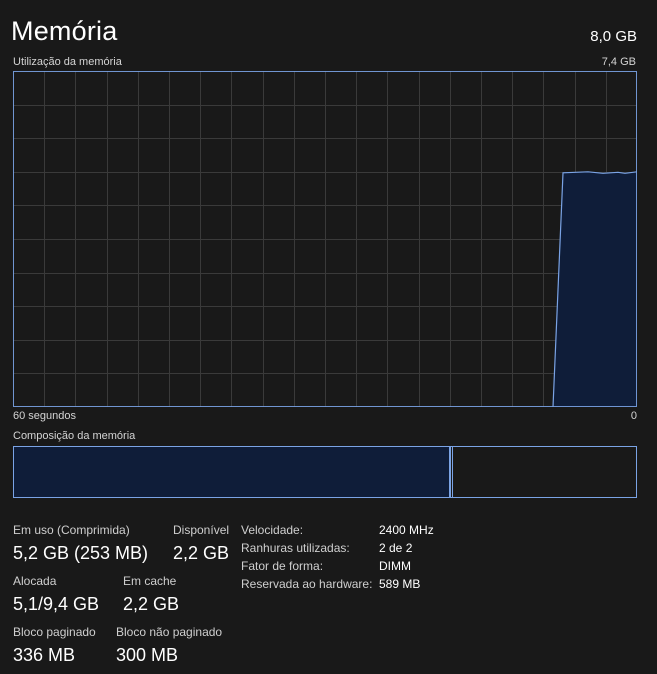 The image size is (657, 674). Describe the element at coordinates (44, 416) in the screenshot. I see `graph-time-left-label: 60 segundos` at that location.